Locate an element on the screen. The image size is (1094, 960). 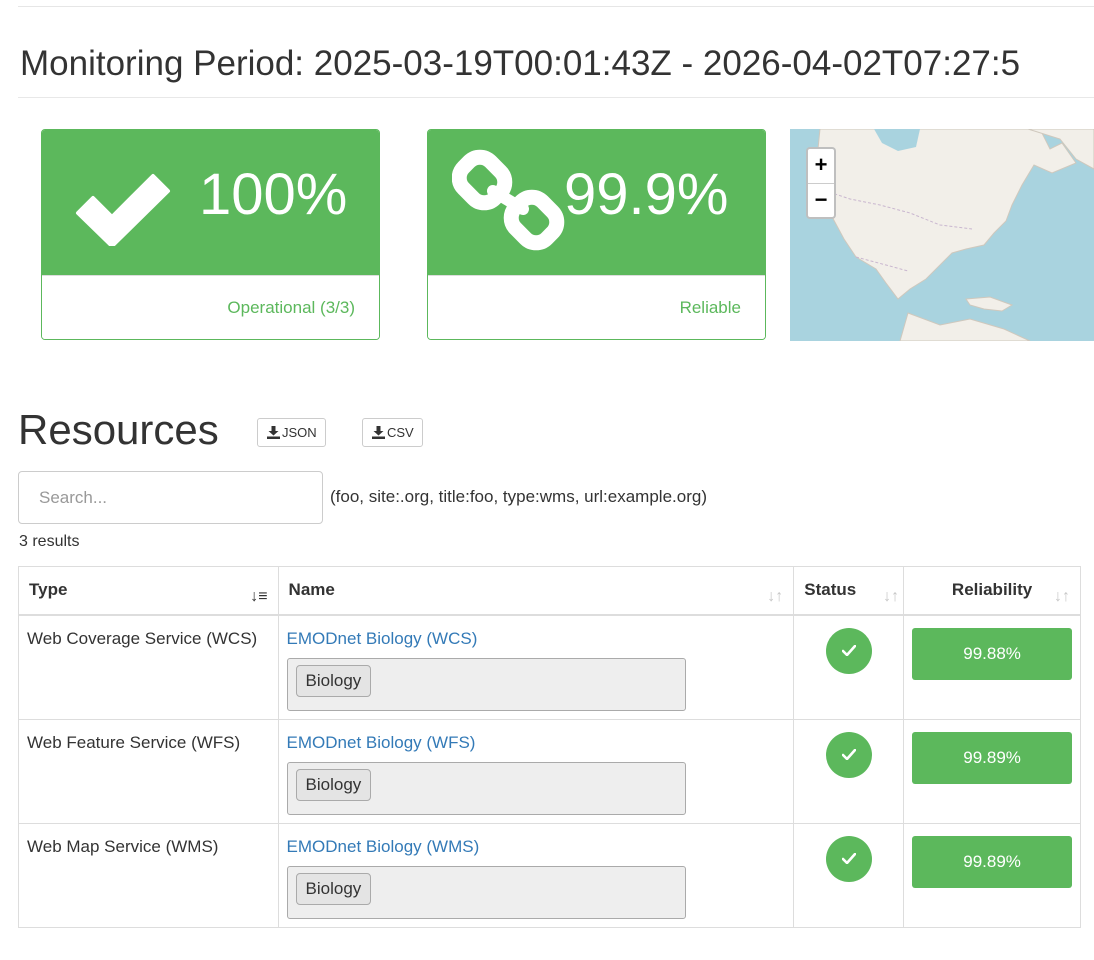
resource-name-cell: EMODnet Biology (WFS) Biology is located at coordinates (536, 771).